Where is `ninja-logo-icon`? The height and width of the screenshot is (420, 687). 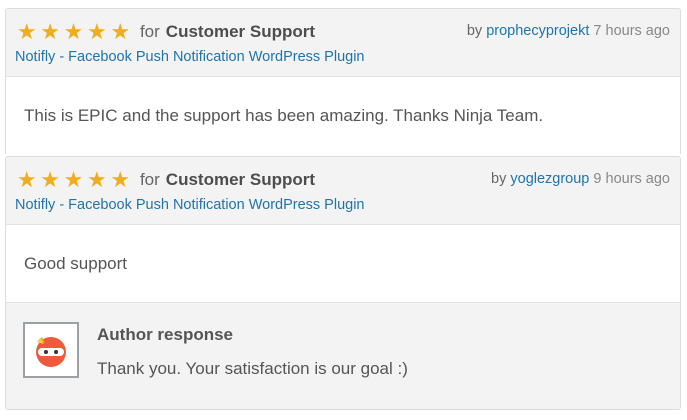 ninja-logo-icon is located at coordinates (51, 352).